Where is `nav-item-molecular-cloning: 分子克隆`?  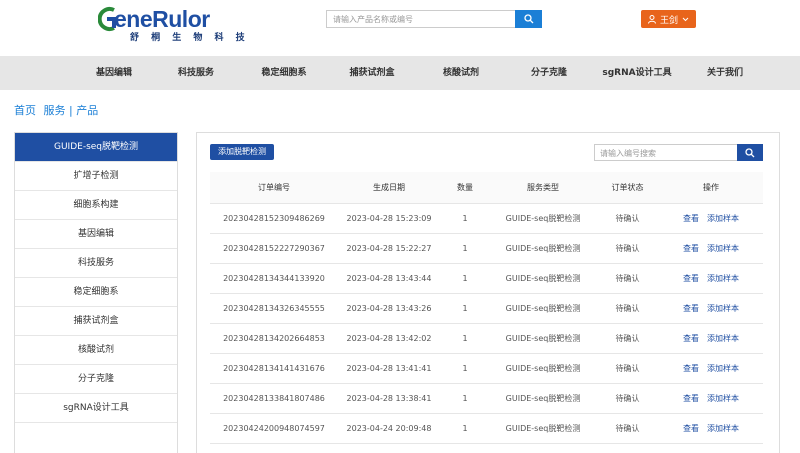
nav-item-molecular-cloning: 分子克隆 is located at coordinates (549, 73).